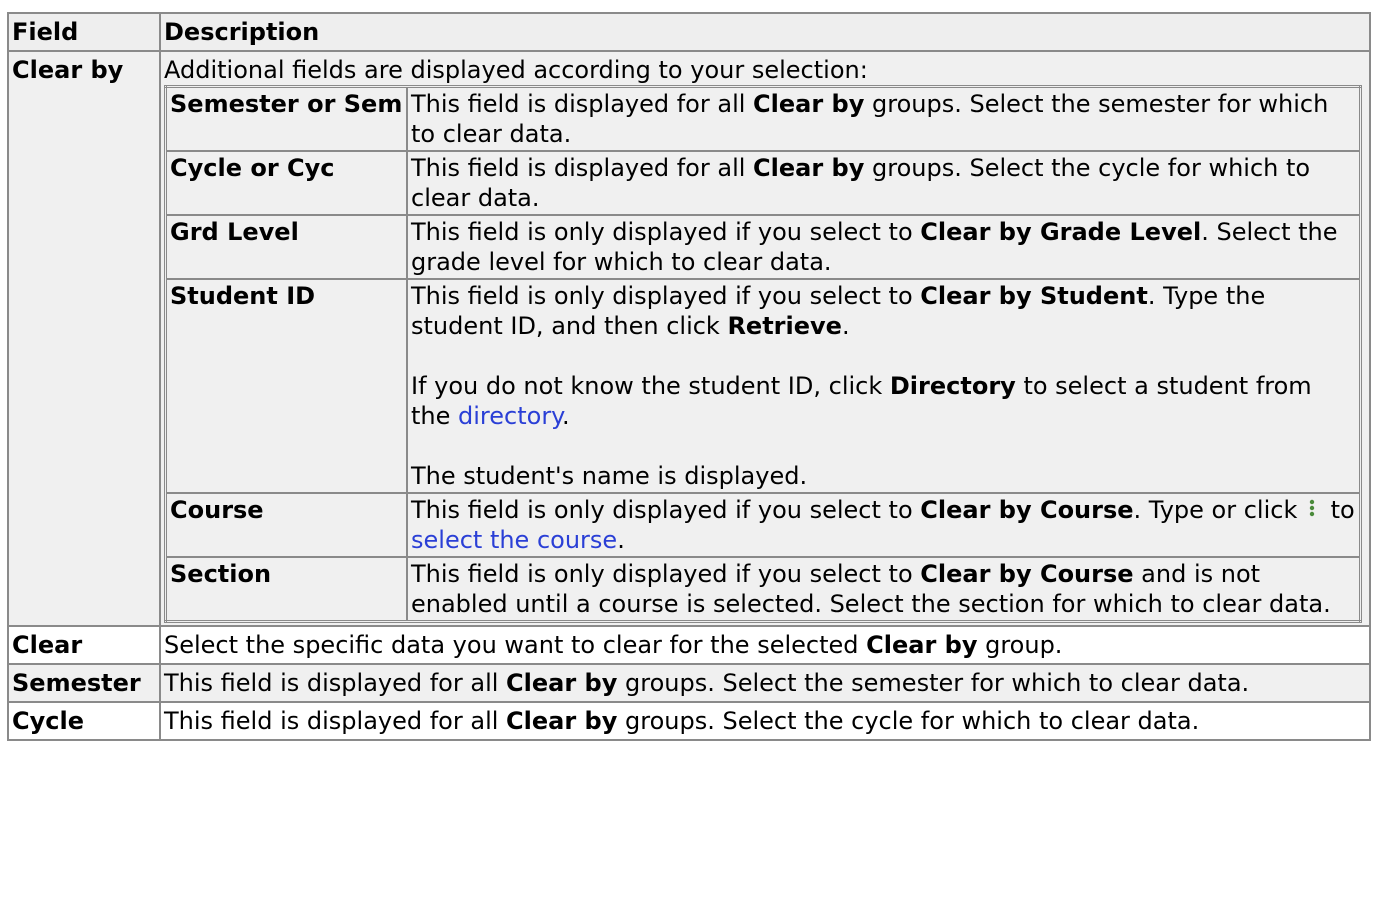  Describe the element at coordinates (650, 386) in the screenshot. I see `text: If you do not know the student ID, click` at that location.